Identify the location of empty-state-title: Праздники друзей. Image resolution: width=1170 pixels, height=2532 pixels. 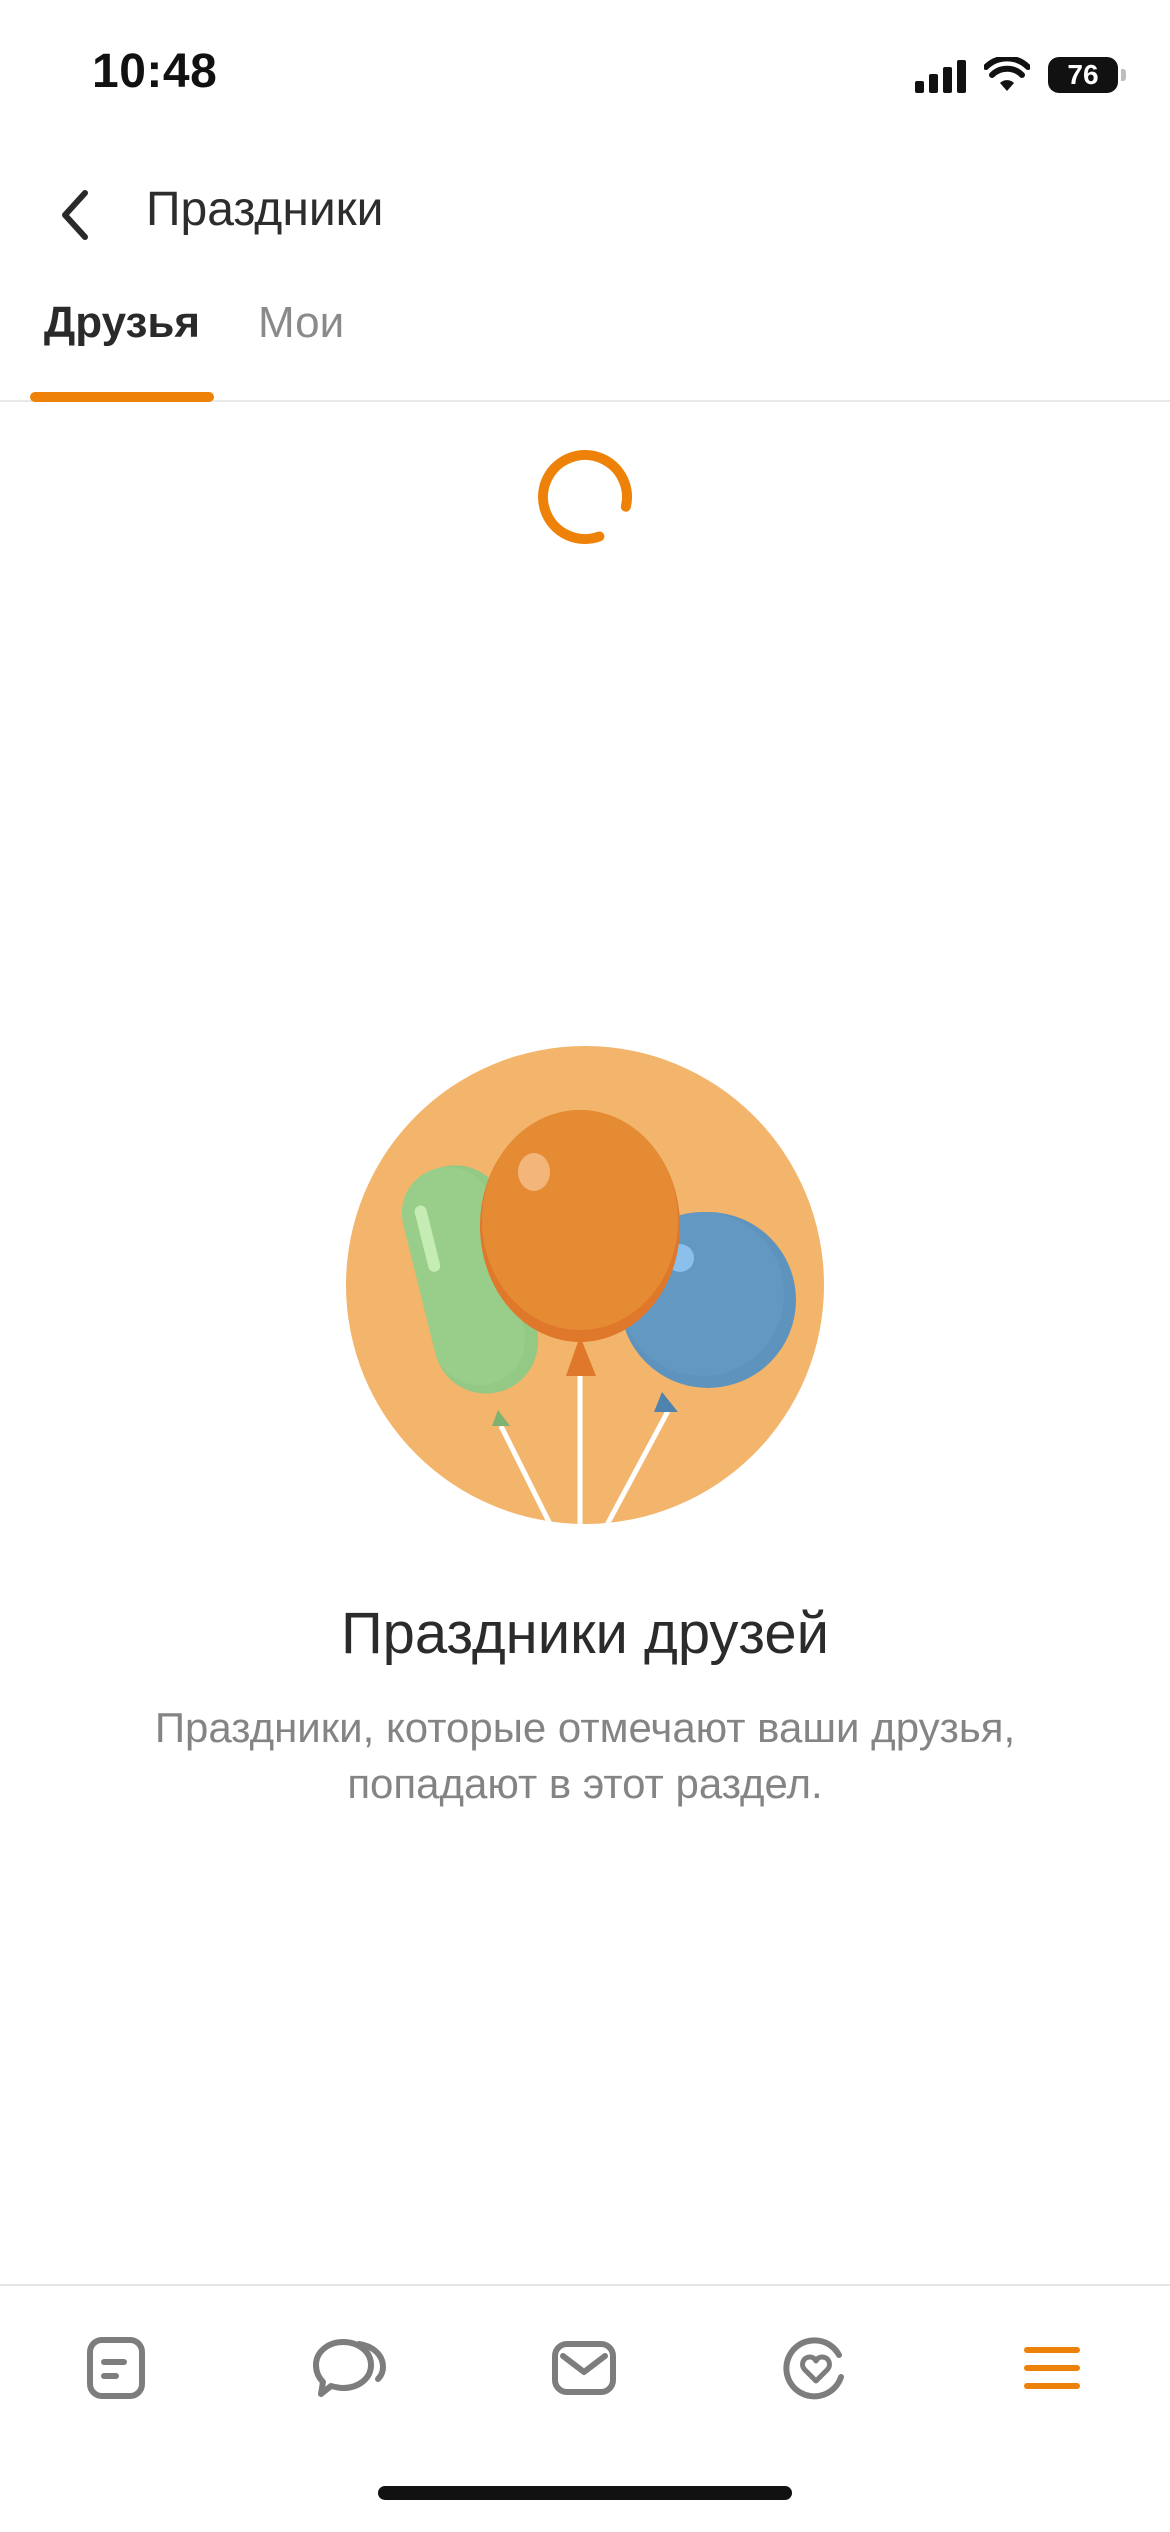
(585, 1633).